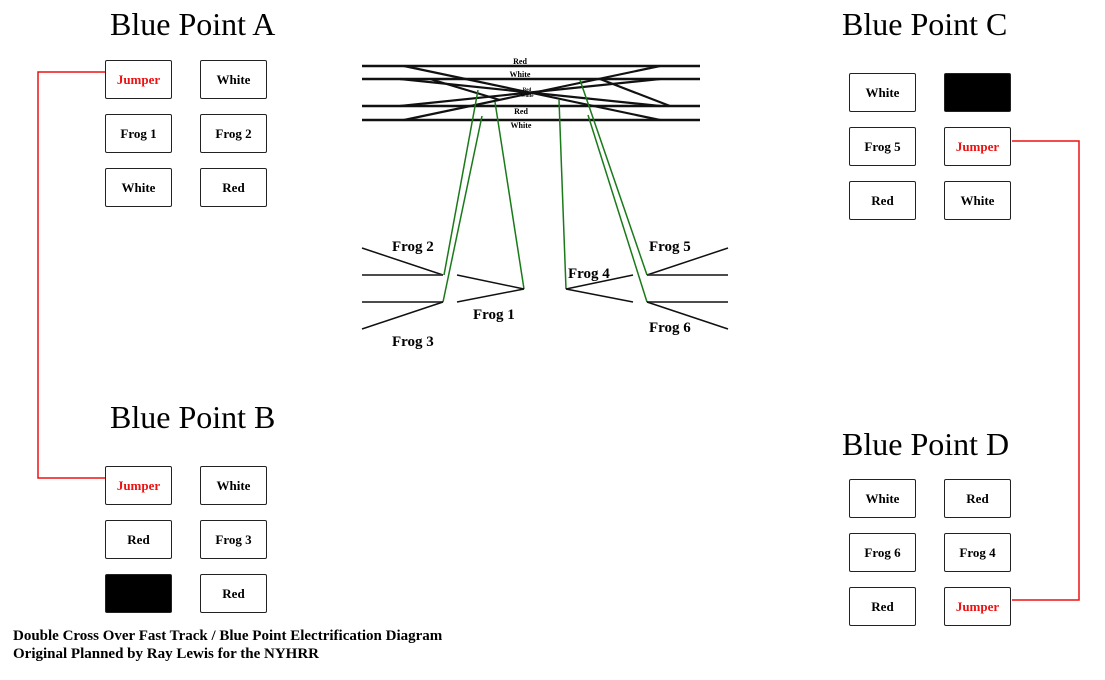 This screenshot has width=1105, height=680. Describe the element at coordinates (925, 24) in the screenshot. I see `blue-point-c-title: Blue Point C` at that location.